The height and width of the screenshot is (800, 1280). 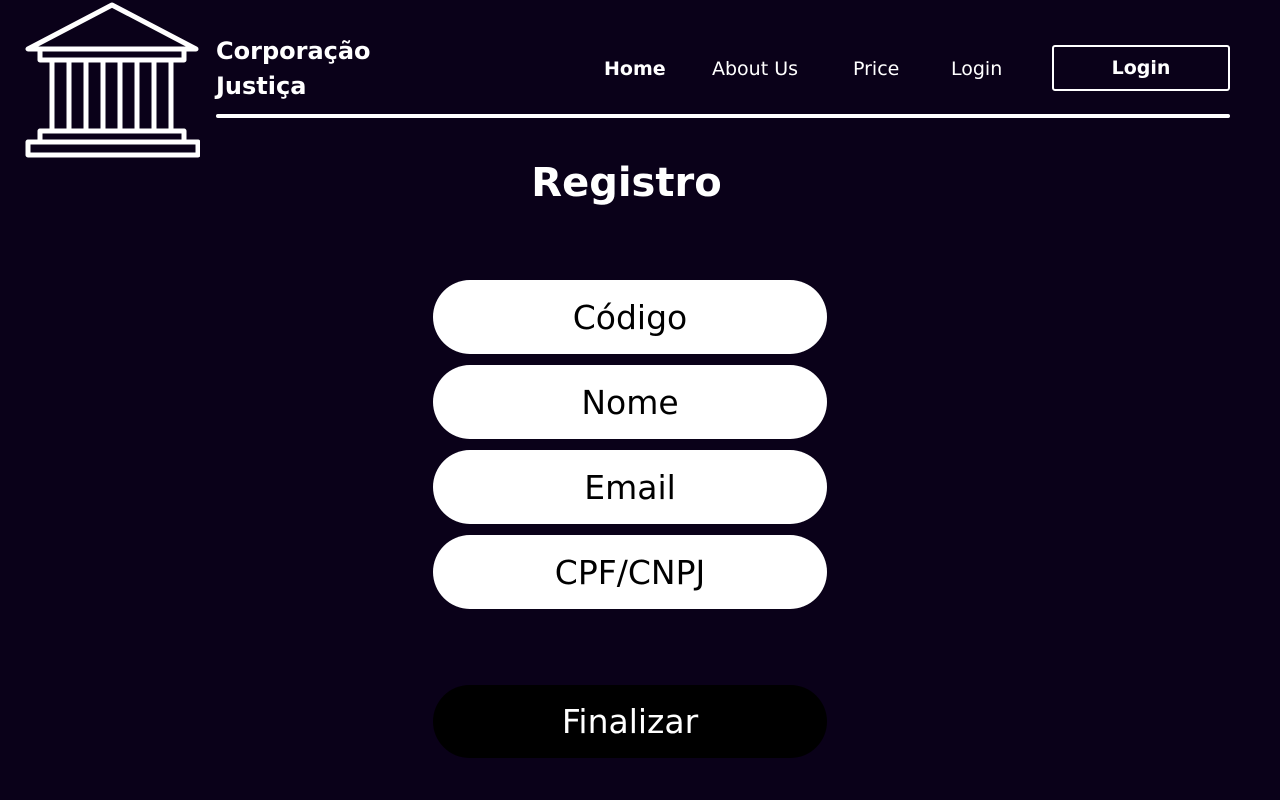 I want to click on nav-price-link: Price, so click(x=876, y=69).